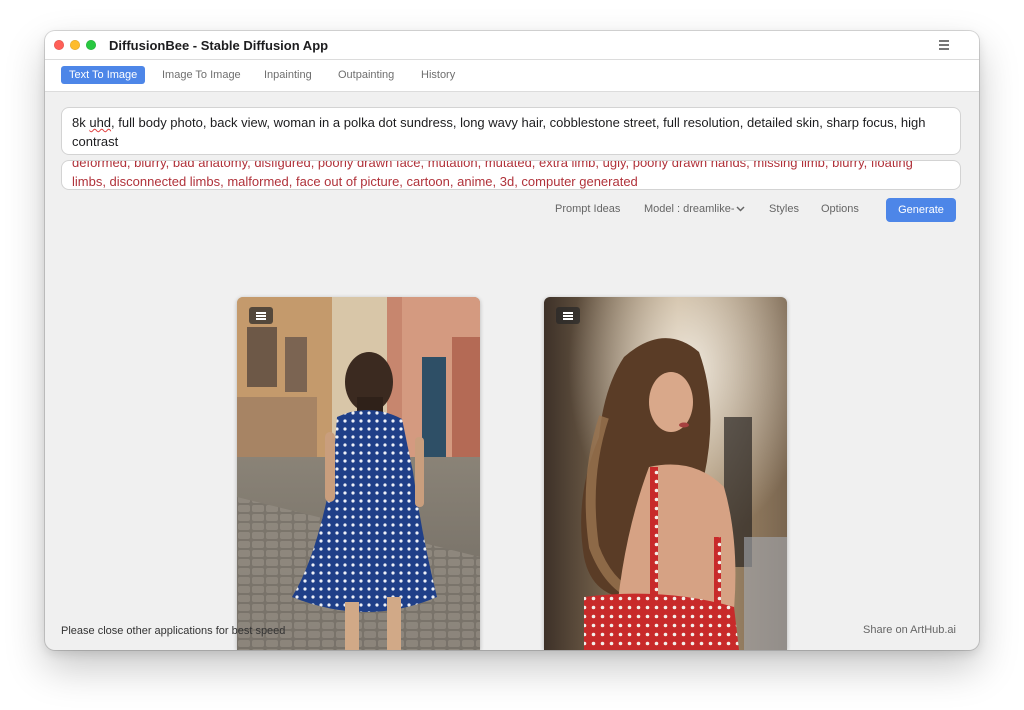 This screenshot has width=1024, height=710. What do you see at coordinates (100, 122) in the screenshot?
I see `prompt-misspelled-word: uhd` at bounding box center [100, 122].